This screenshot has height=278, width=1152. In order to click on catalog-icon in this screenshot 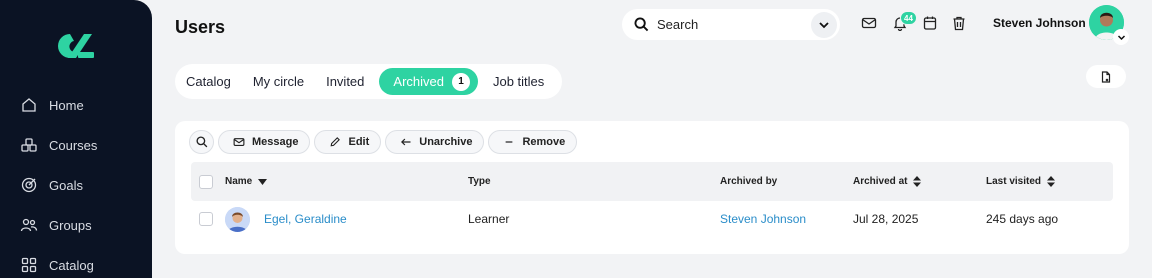, I will do `click(29, 265)`.